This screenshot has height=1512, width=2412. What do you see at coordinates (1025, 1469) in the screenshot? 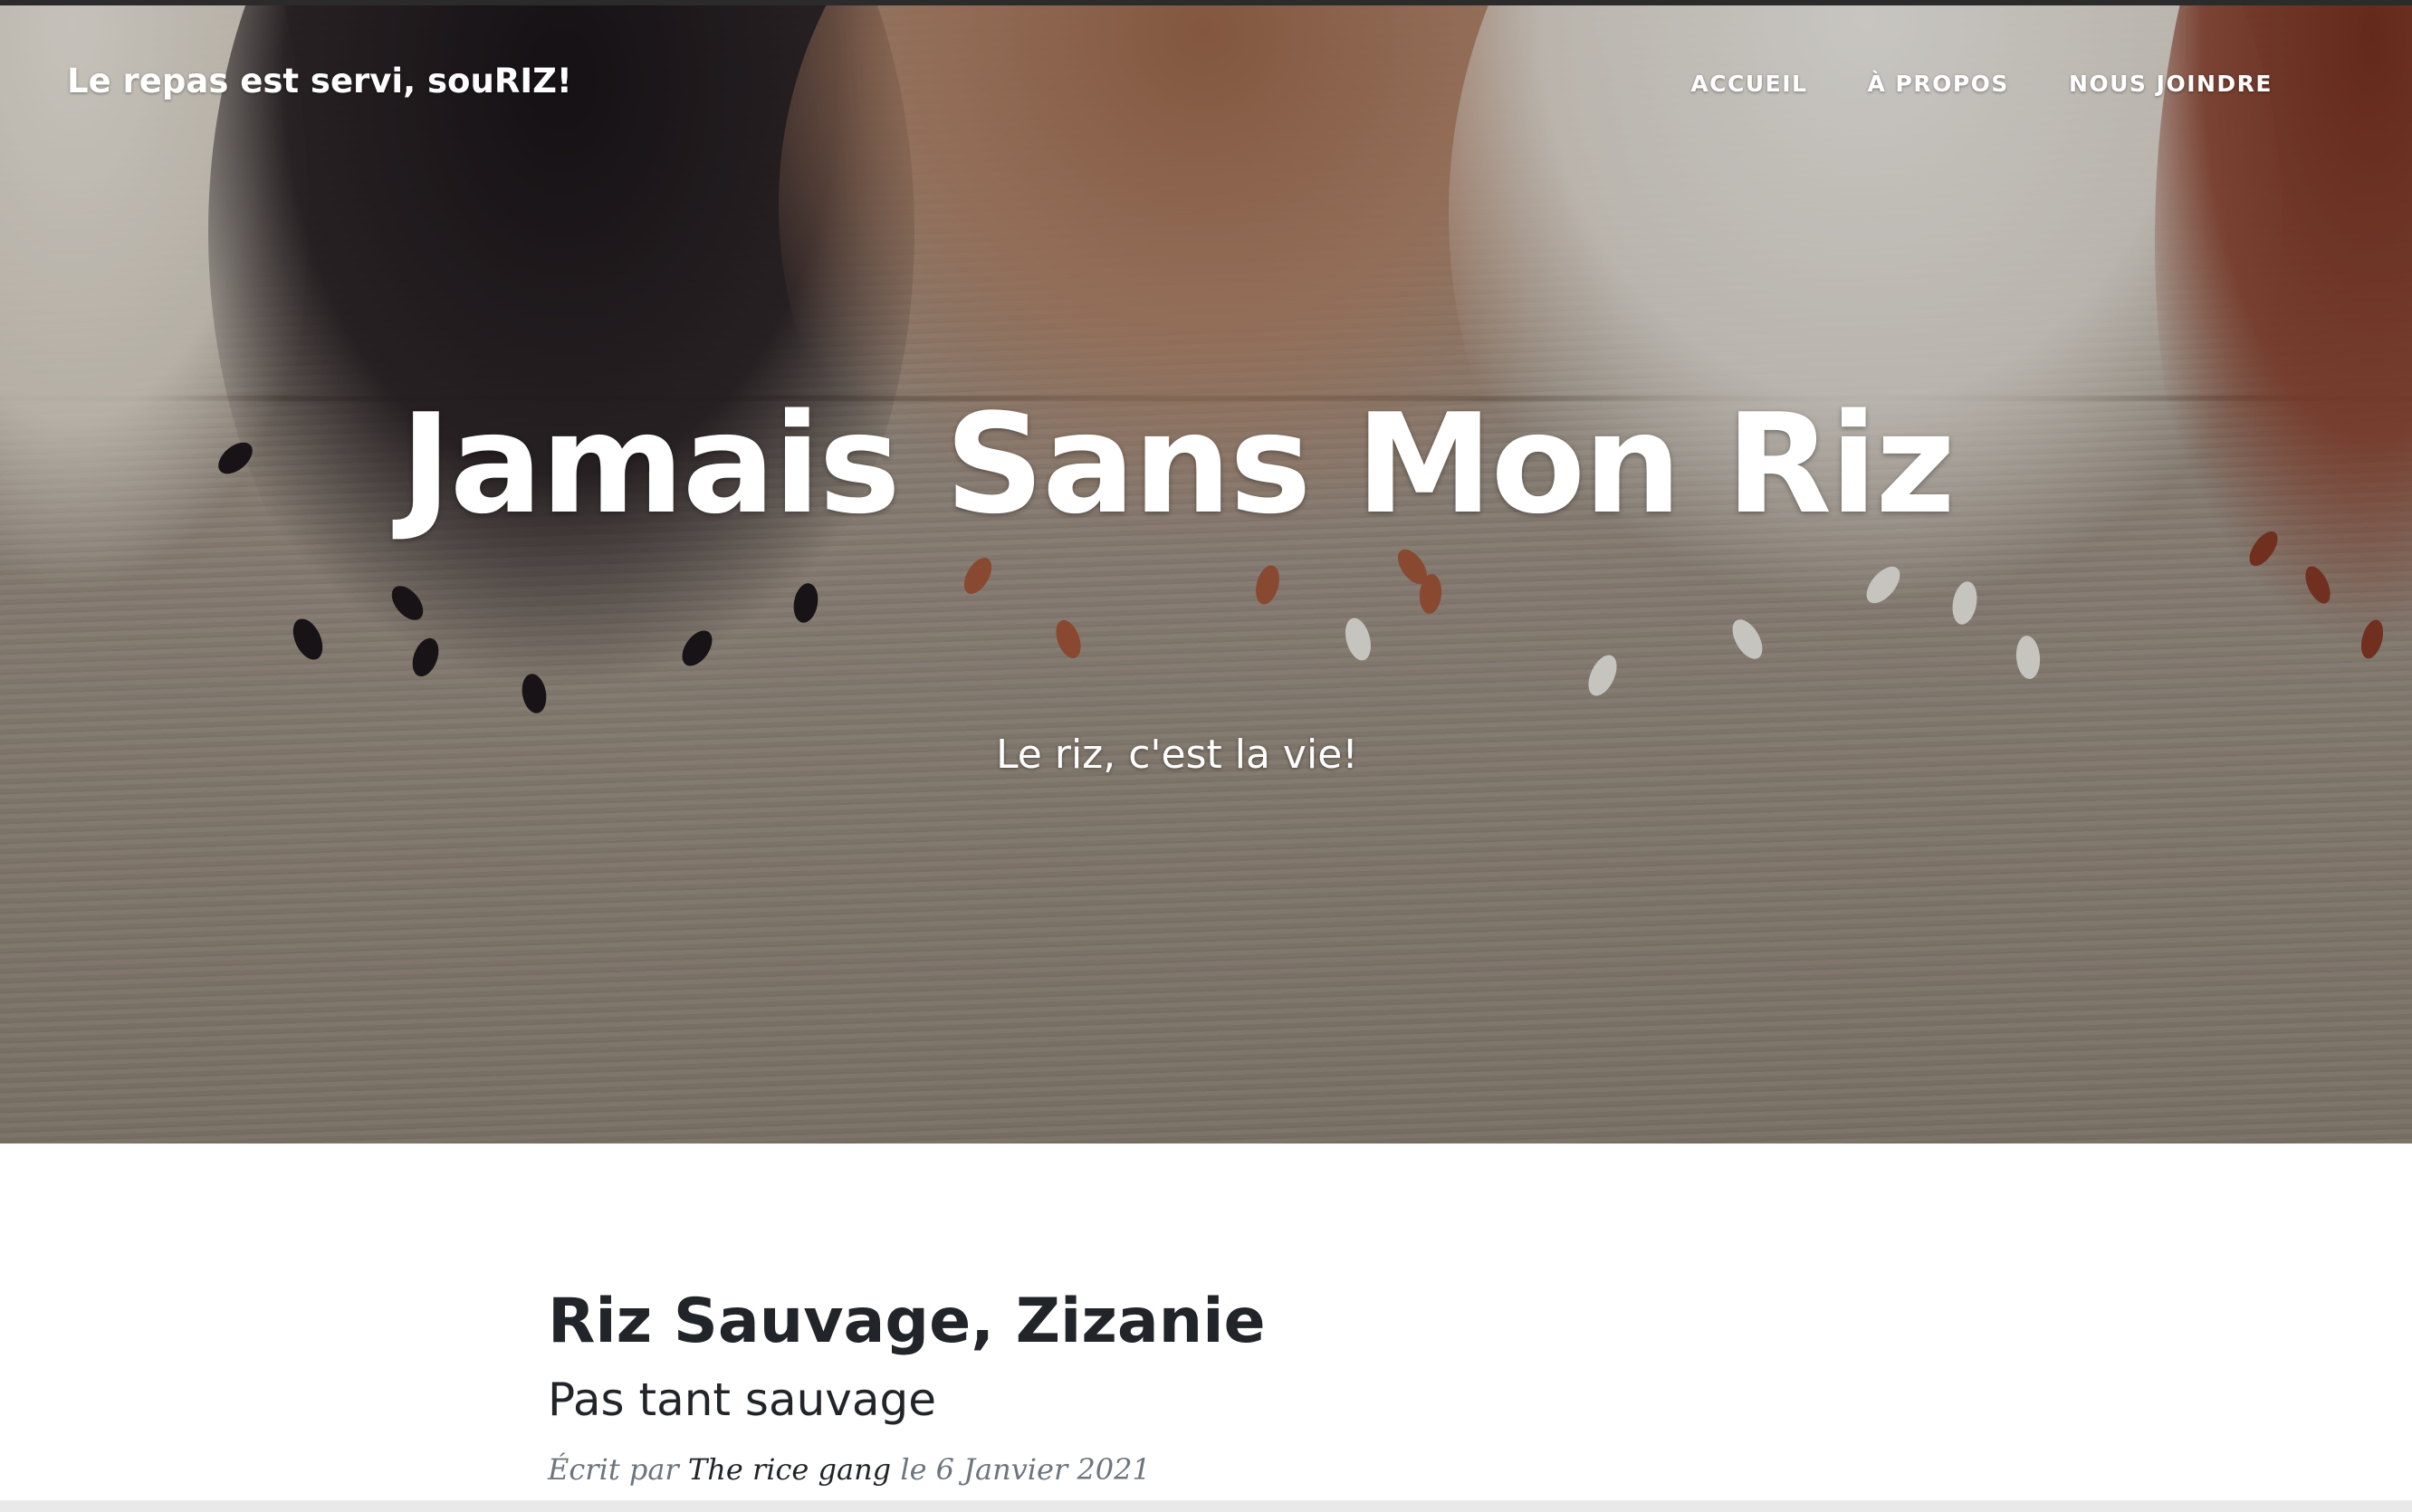
I see `post-meta-date: le 6 Janvier 2021` at bounding box center [1025, 1469].